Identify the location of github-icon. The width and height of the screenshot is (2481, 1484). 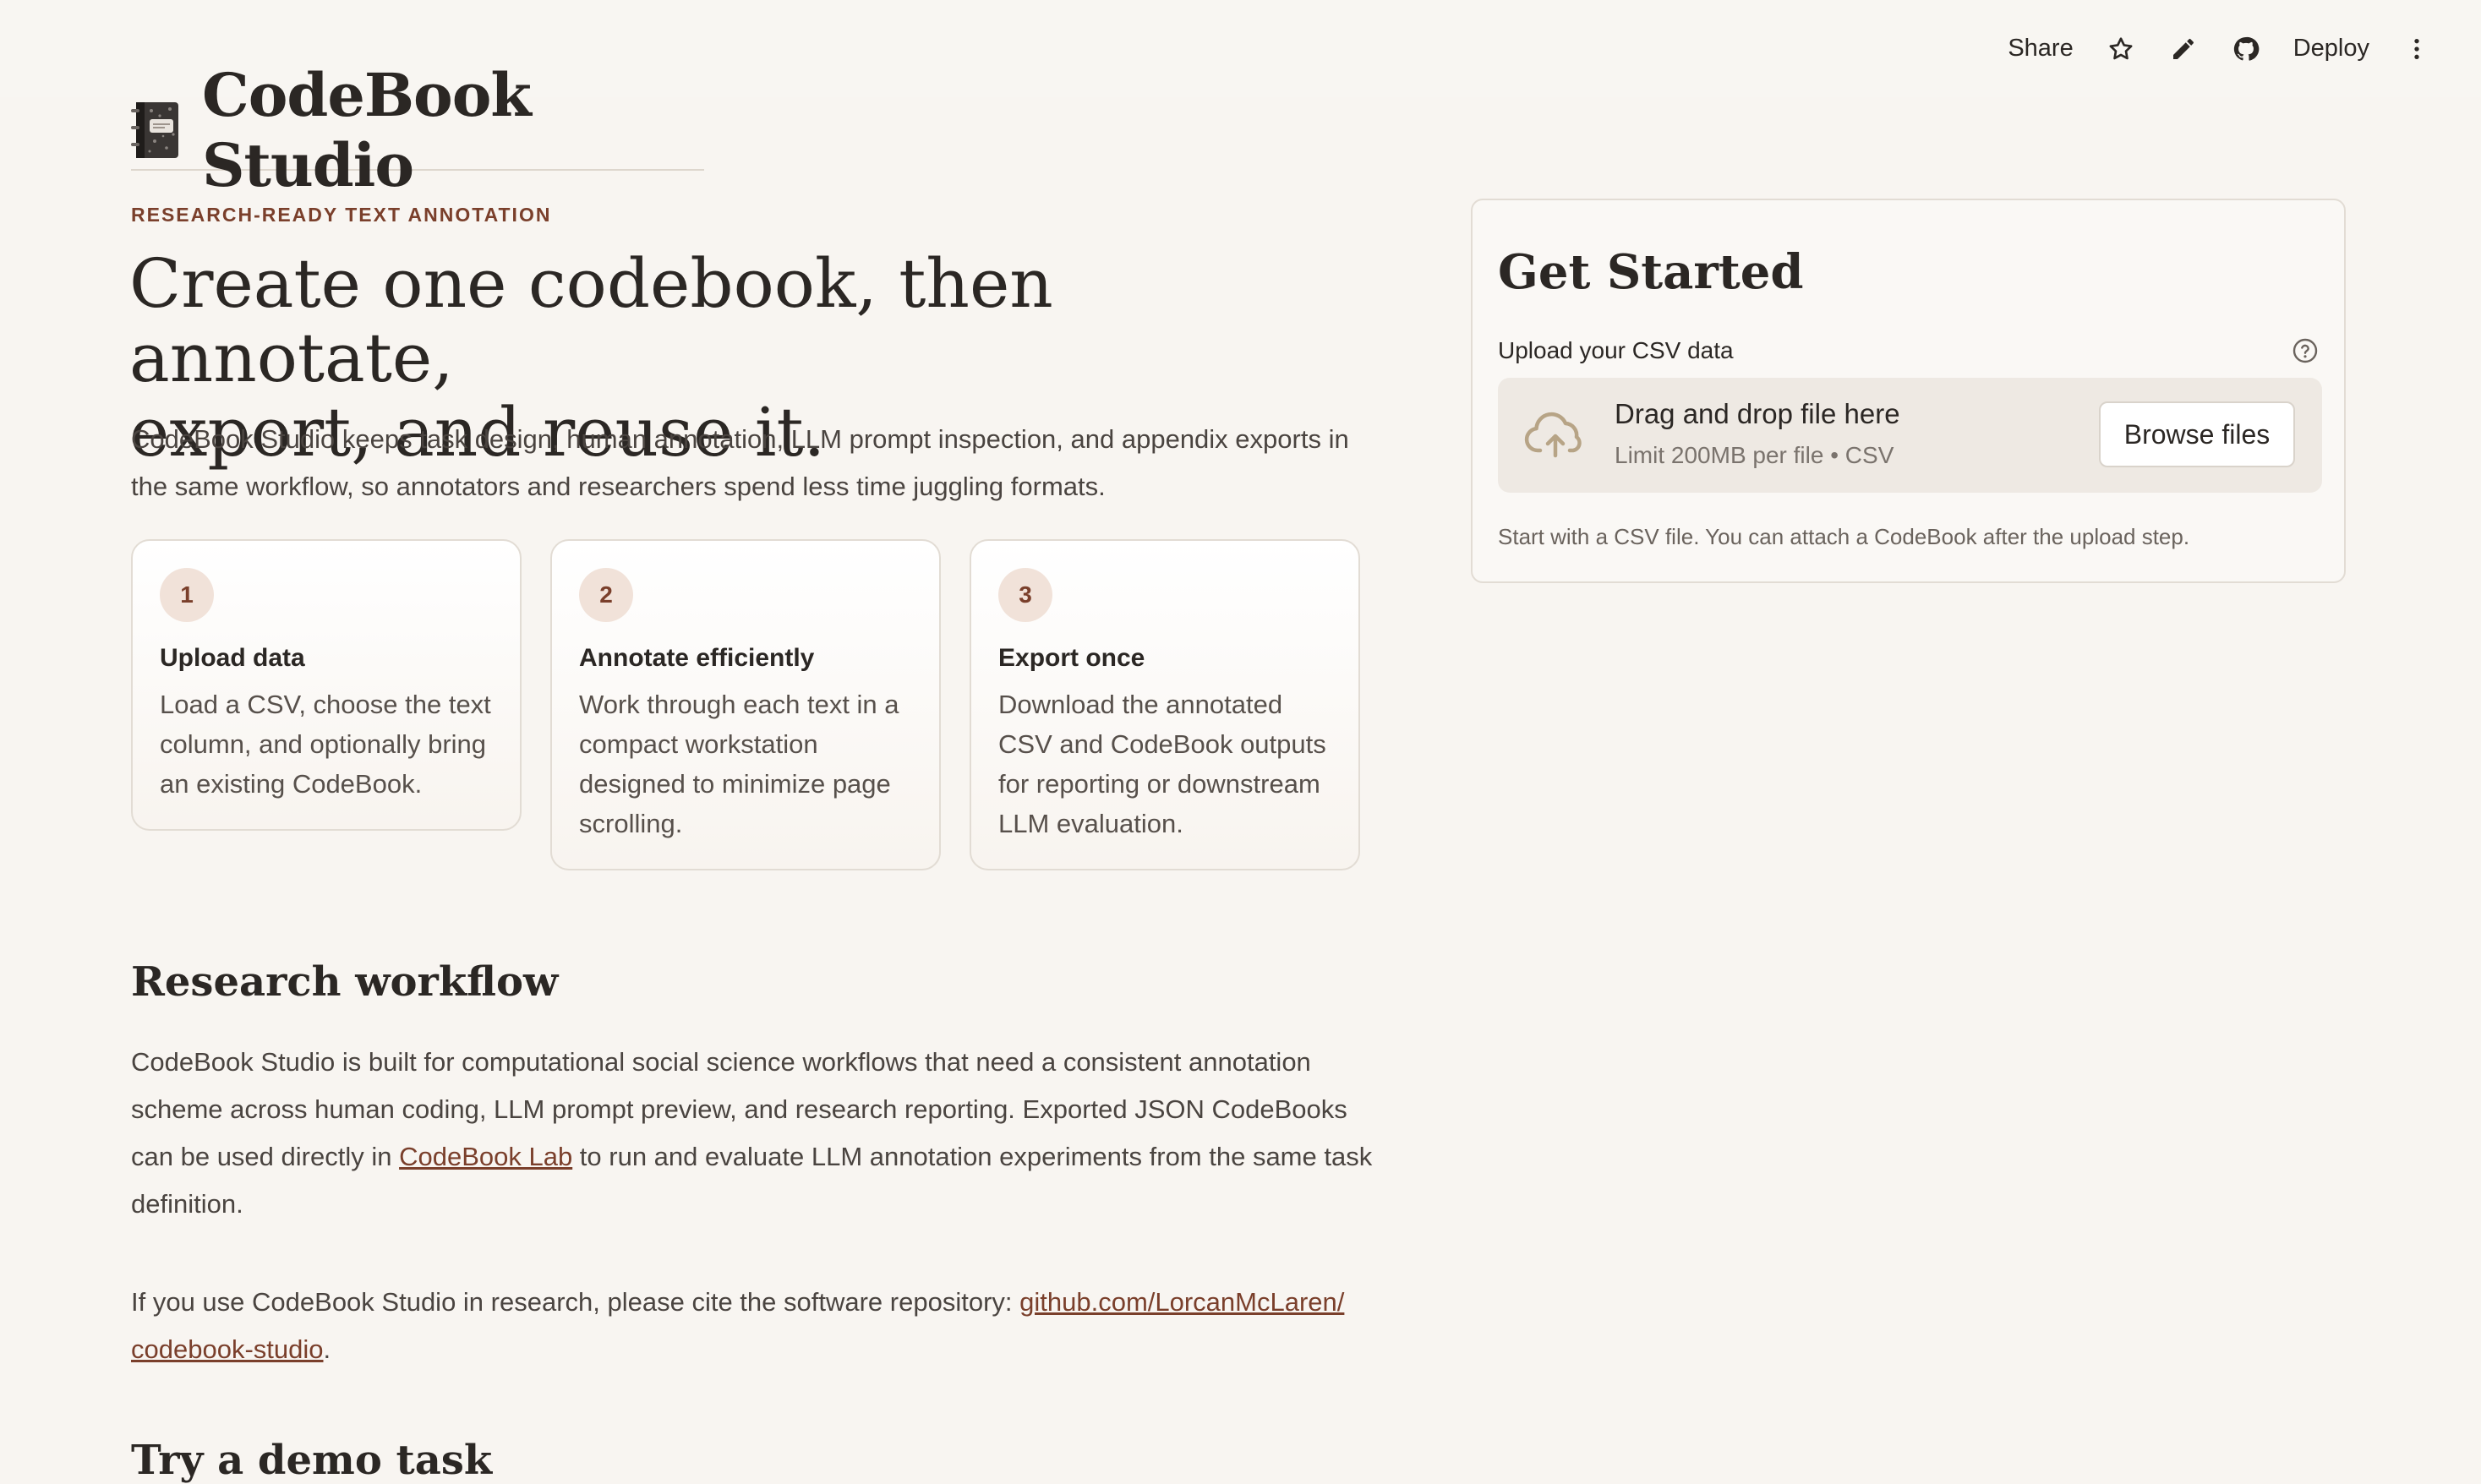
(2246, 49).